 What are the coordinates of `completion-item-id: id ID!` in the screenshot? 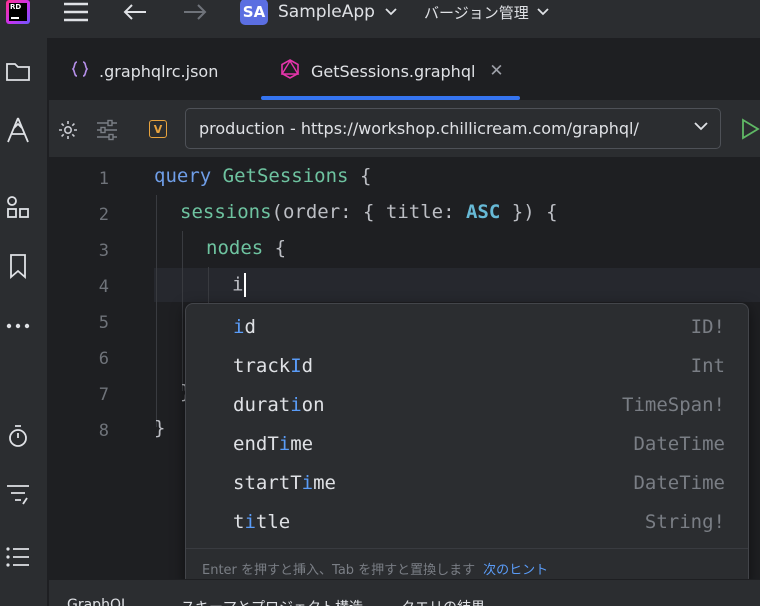 It's located at (467, 328).